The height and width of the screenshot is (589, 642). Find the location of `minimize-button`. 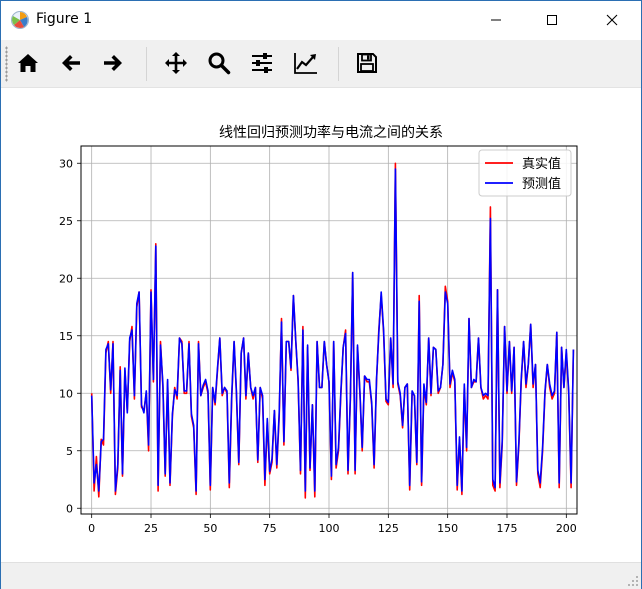

minimize-button is located at coordinates (496, 20).